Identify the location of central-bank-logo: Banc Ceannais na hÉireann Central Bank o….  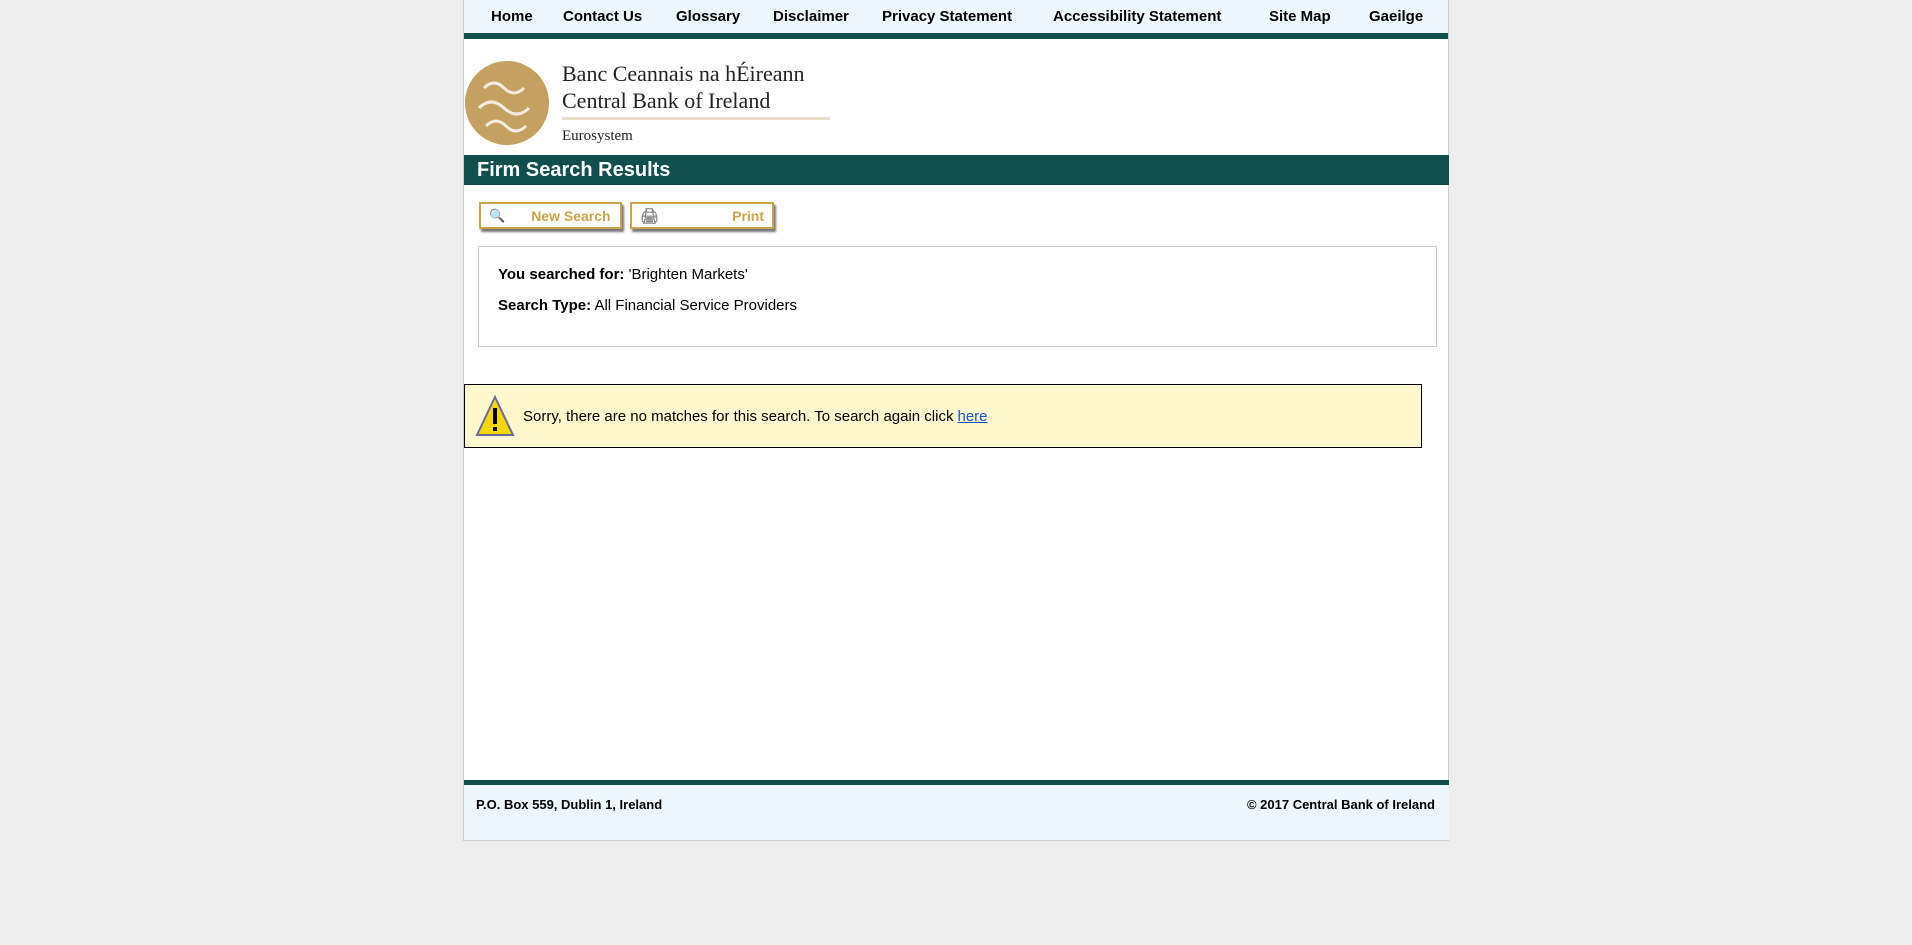
(649, 103).